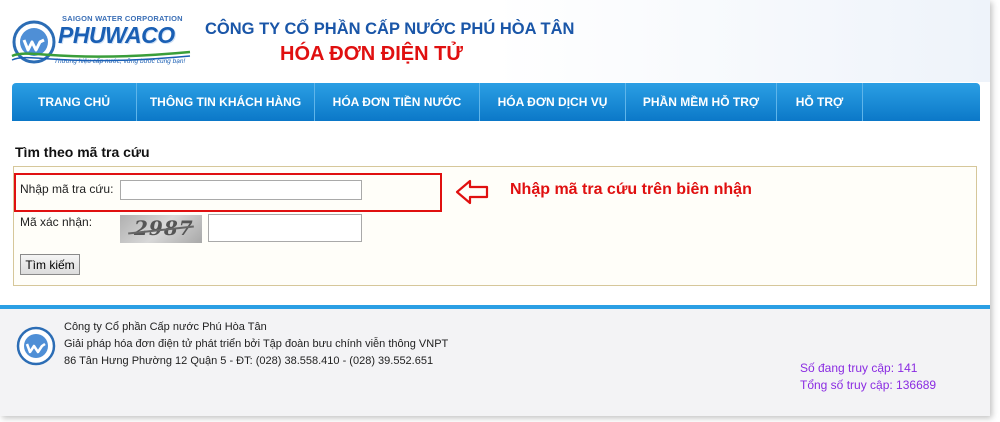 The width and height of the screenshot is (1000, 422). What do you see at coordinates (472, 192) in the screenshot?
I see `arrow-left-icon` at bounding box center [472, 192].